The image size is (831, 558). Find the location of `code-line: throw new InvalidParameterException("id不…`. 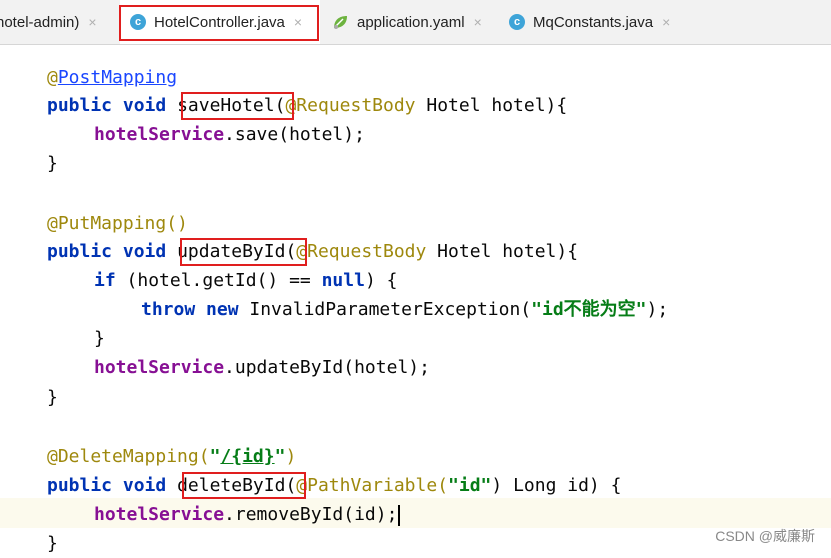

code-line: throw new InvalidParameterException("id不… is located at coordinates (405, 309).